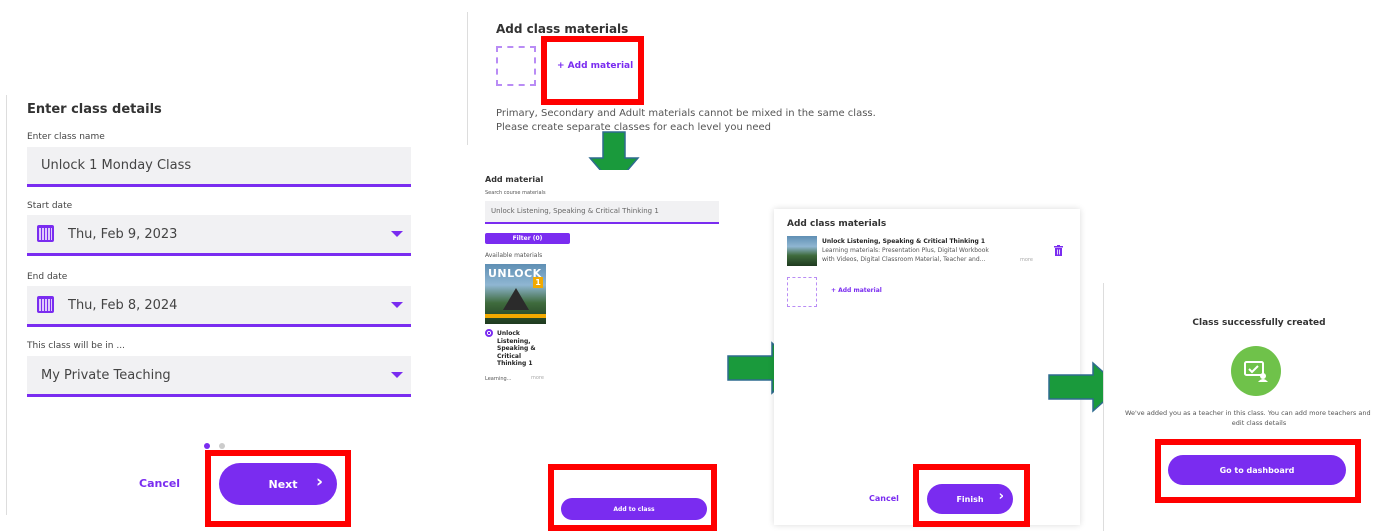 Image resolution: width=1383 pixels, height=531 pixels. What do you see at coordinates (1259, 323) in the screenshot?
I see `panel-title: Class successfully created` at bounding box center [1259, 323].